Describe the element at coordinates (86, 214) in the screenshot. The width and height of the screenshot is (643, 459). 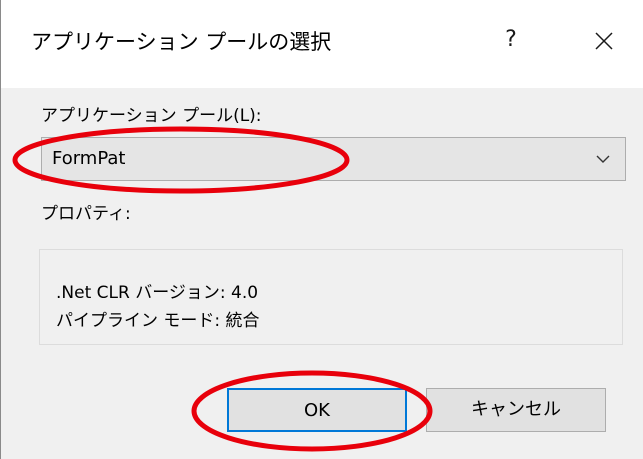
I see `properties-label: プロパティ:` at that location.